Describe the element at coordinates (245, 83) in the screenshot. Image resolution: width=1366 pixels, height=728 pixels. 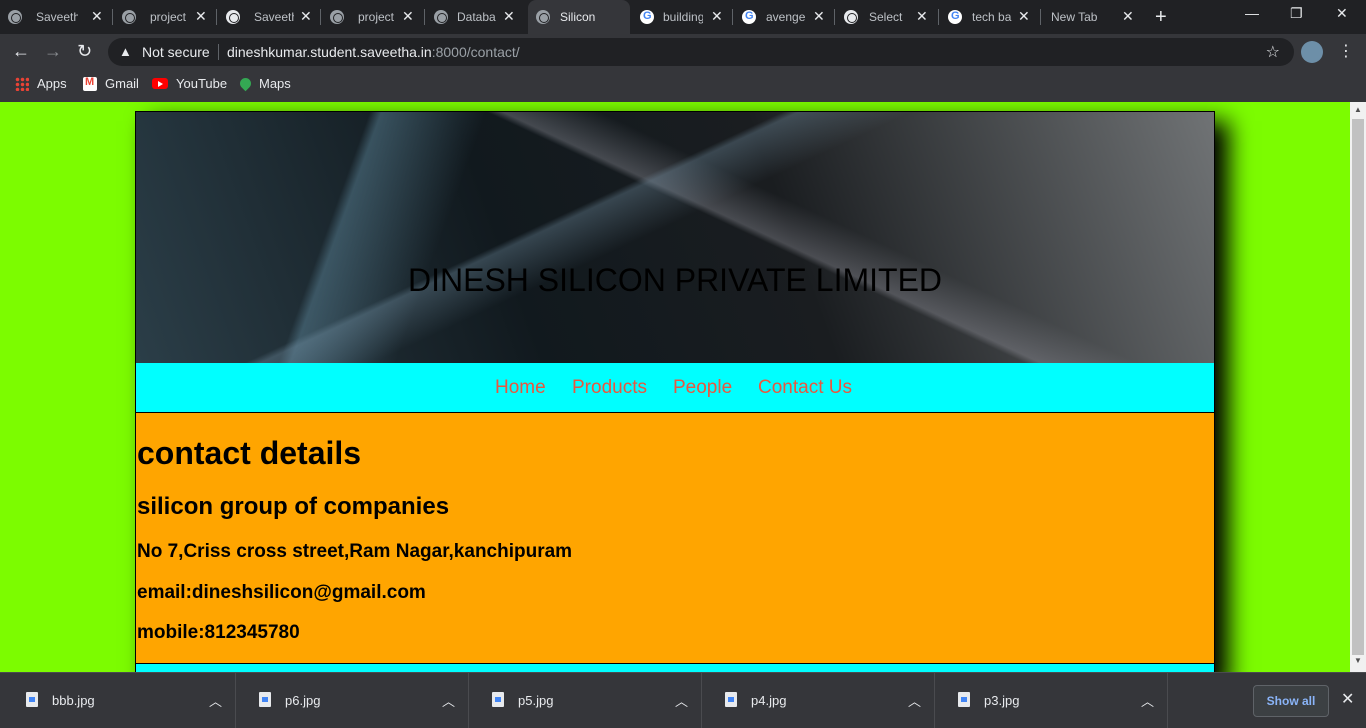
I see `maps-icon` at that location.